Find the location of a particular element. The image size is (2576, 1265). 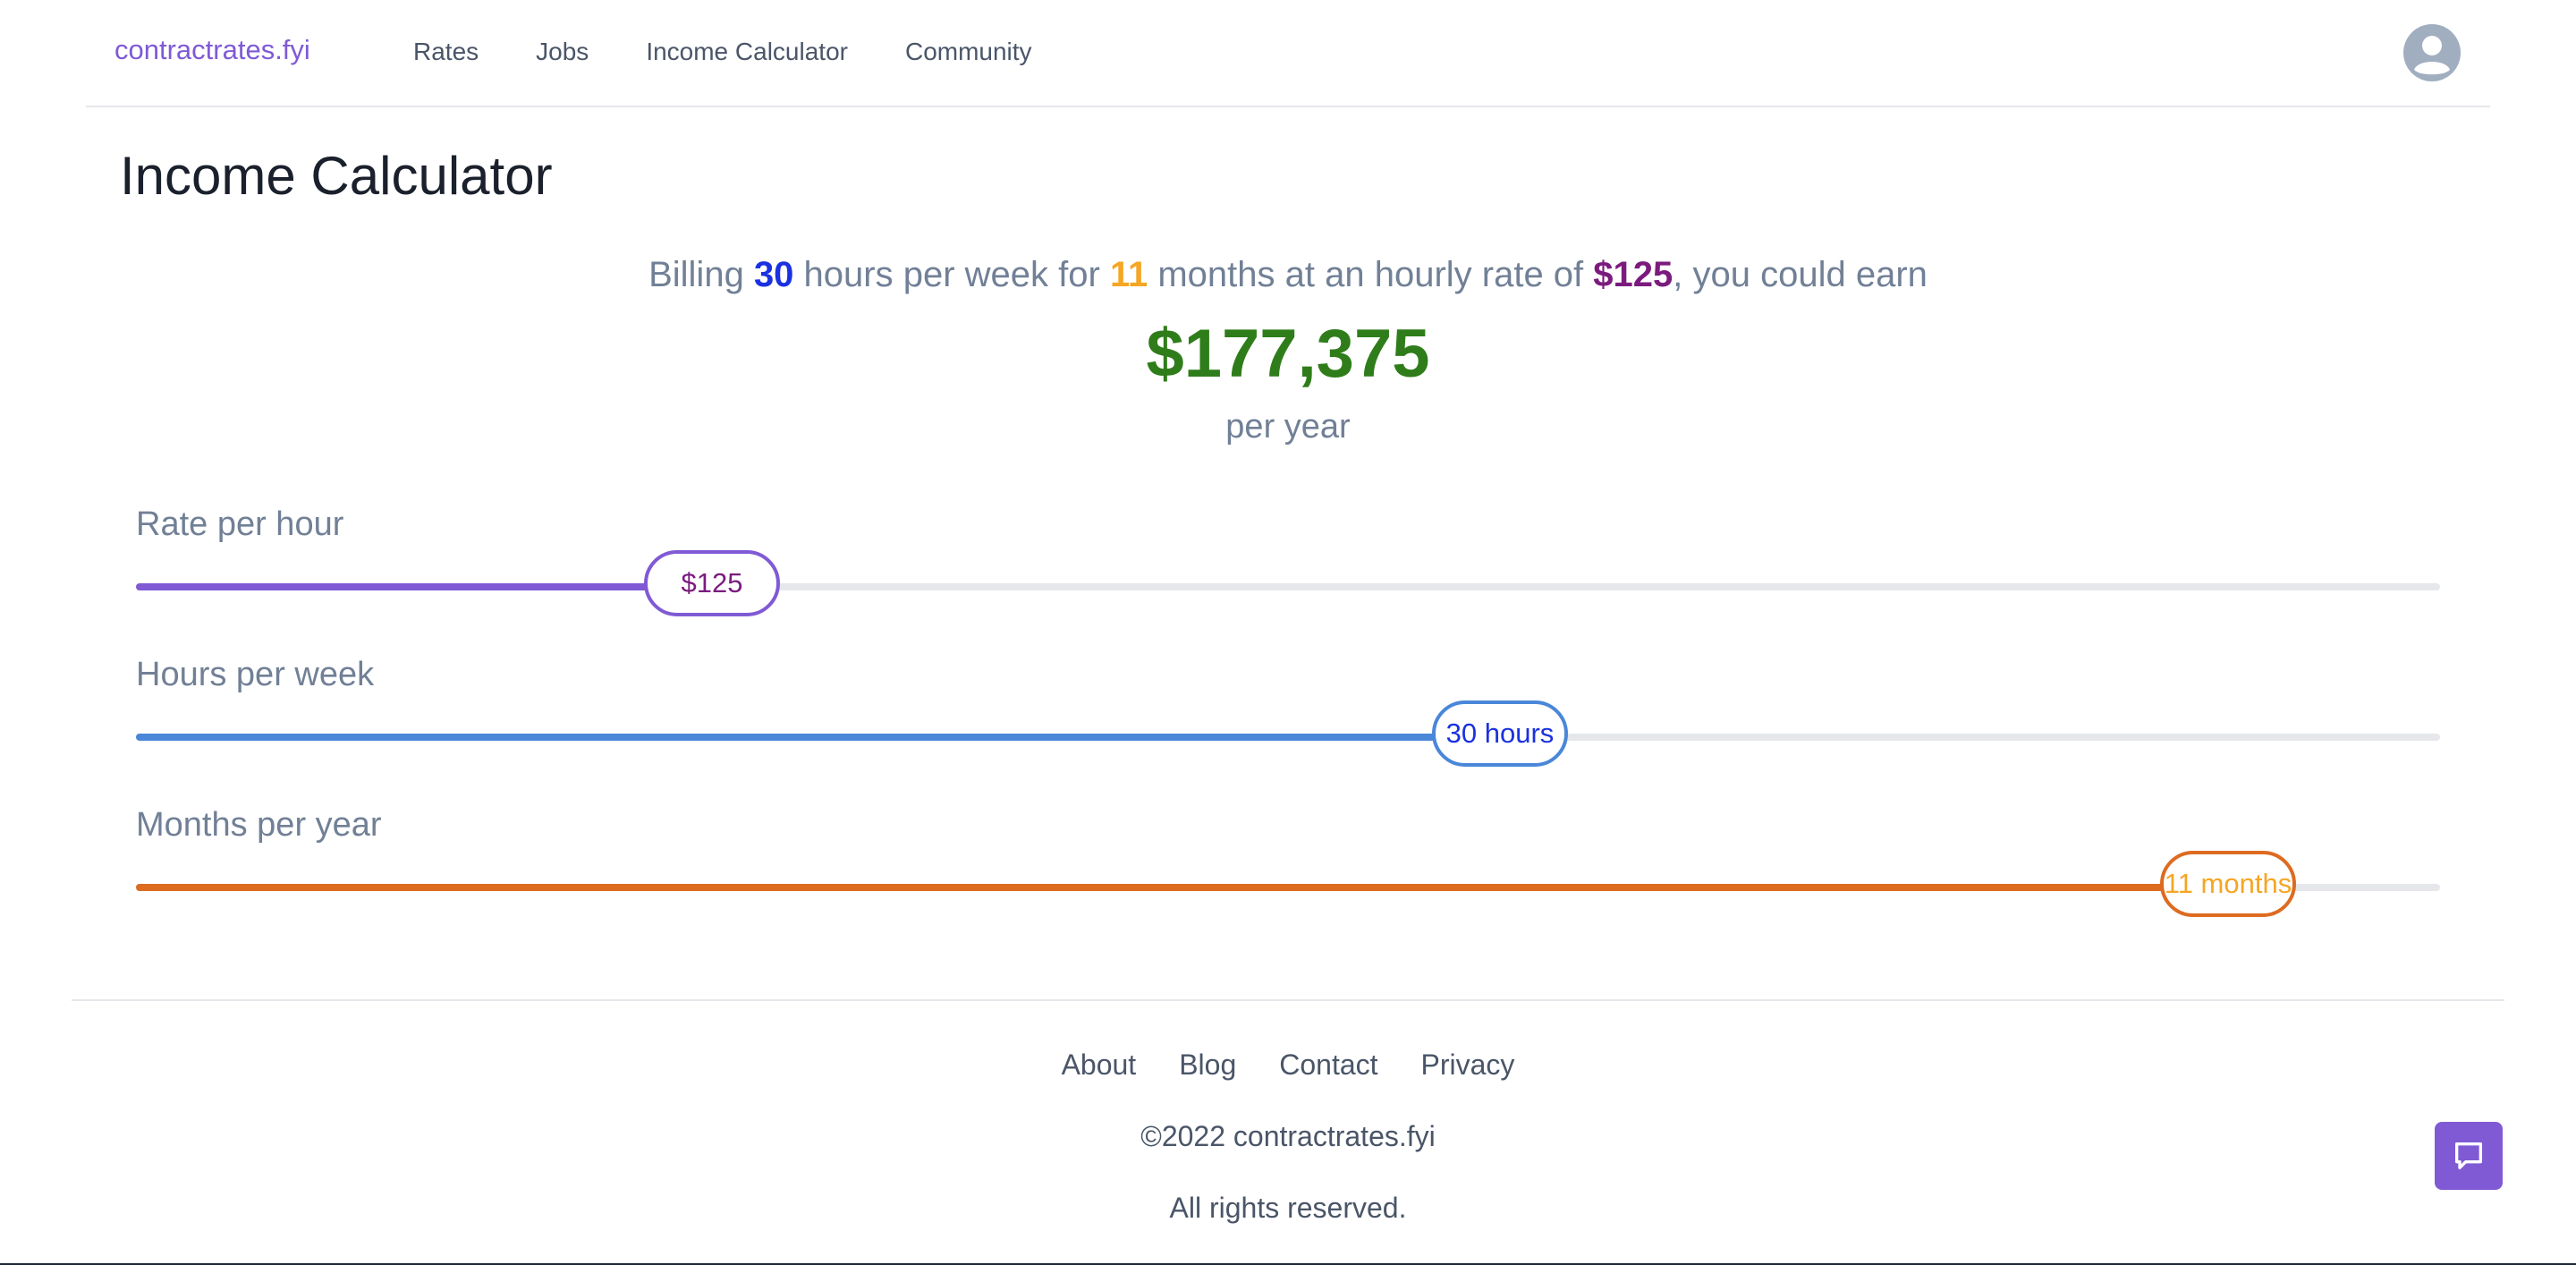

brand-logo-link: contractrates.fyi is located at coordinates (212, 50).